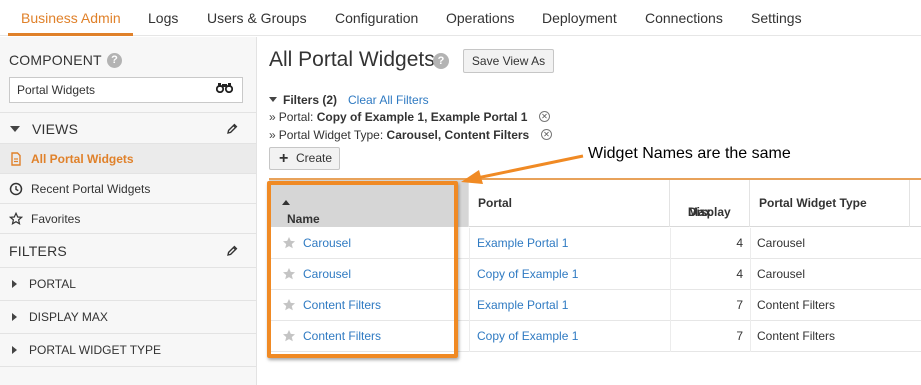 The image size is (921, 385). Describe the element at coordinates (684, 18) in the screenshot. I see `tab-connections: Connections` at that location.